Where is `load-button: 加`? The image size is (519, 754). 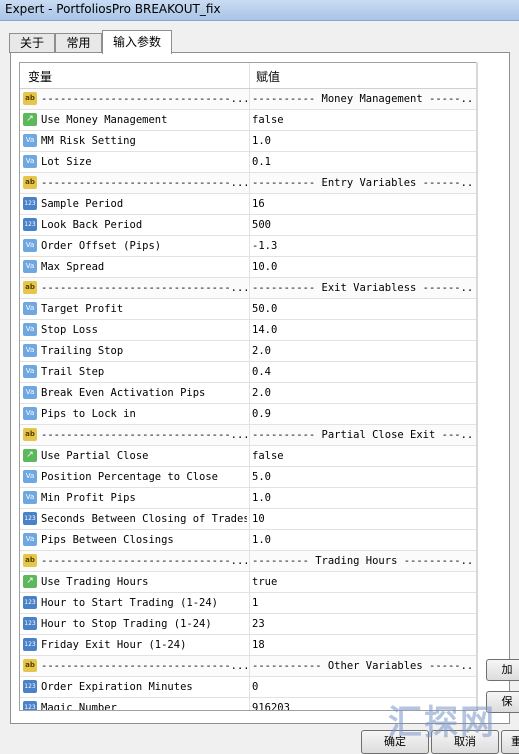
load-button: 加 is located at coordinates (502, 670).